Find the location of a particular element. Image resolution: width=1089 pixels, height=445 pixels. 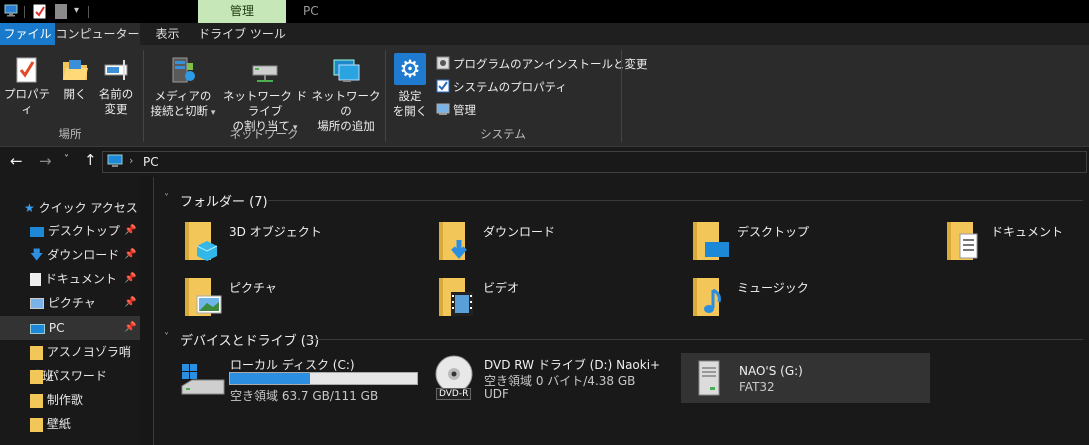

sidebar-item-downloads: 🡇 ダウンロード 📌 is located at coordinates (70, 255).